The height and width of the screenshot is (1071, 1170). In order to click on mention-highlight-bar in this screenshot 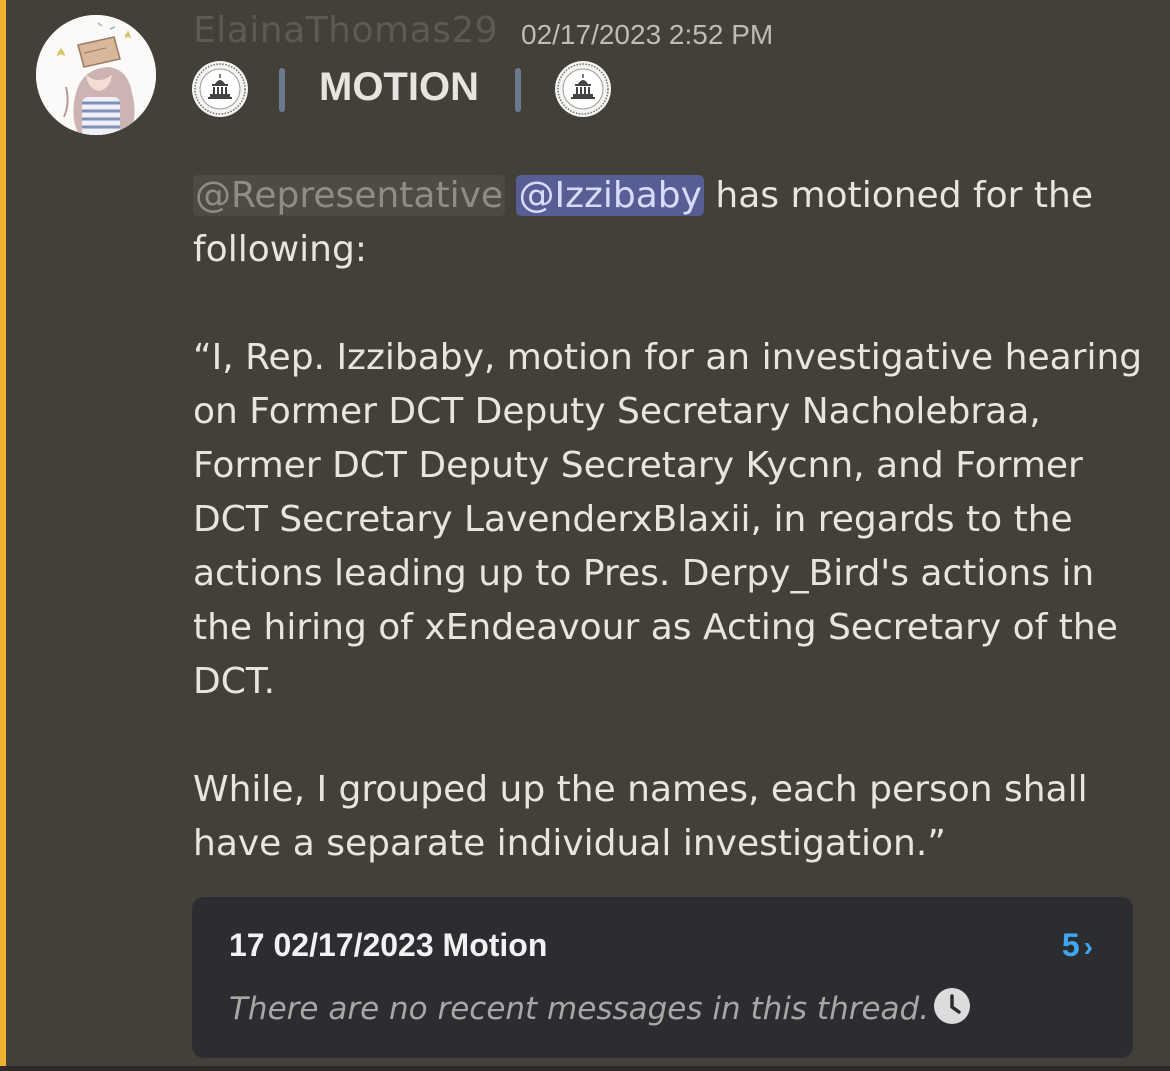, I will do `click(3, 535)`.